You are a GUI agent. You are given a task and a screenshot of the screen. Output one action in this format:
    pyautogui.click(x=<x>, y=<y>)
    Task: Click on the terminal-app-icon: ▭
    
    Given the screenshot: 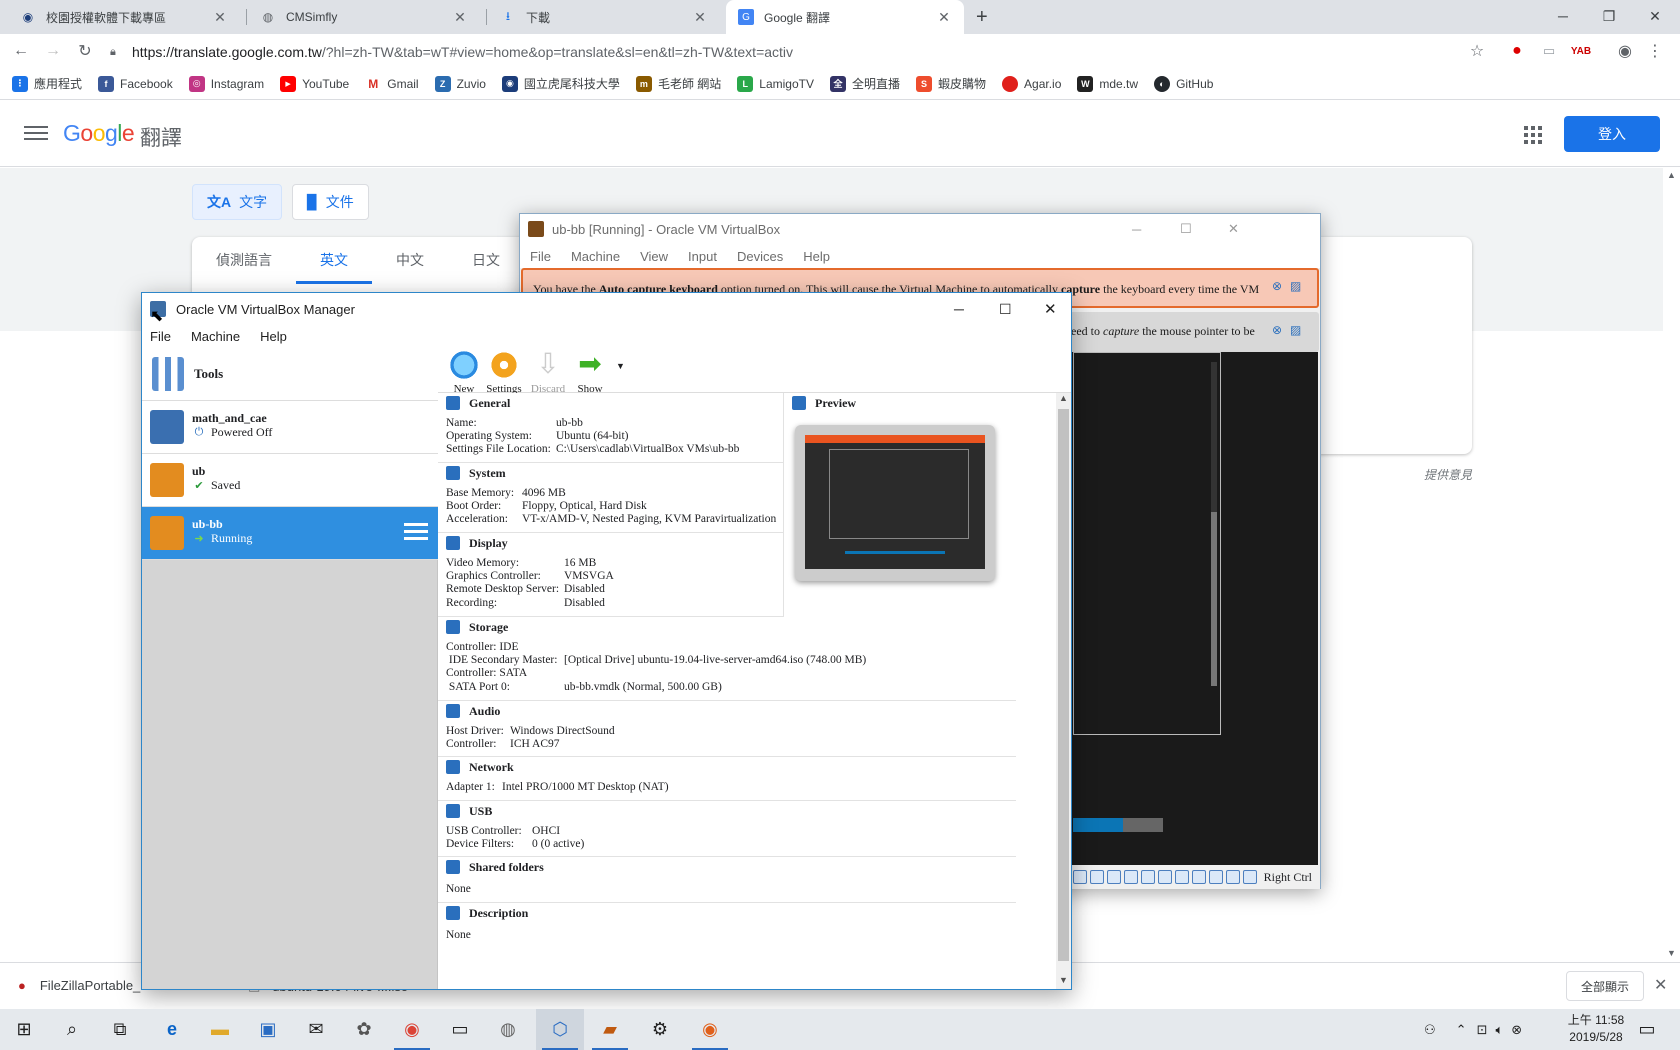 What is the action you would take?
    pyautogui.click(x=460, y=1029)
    